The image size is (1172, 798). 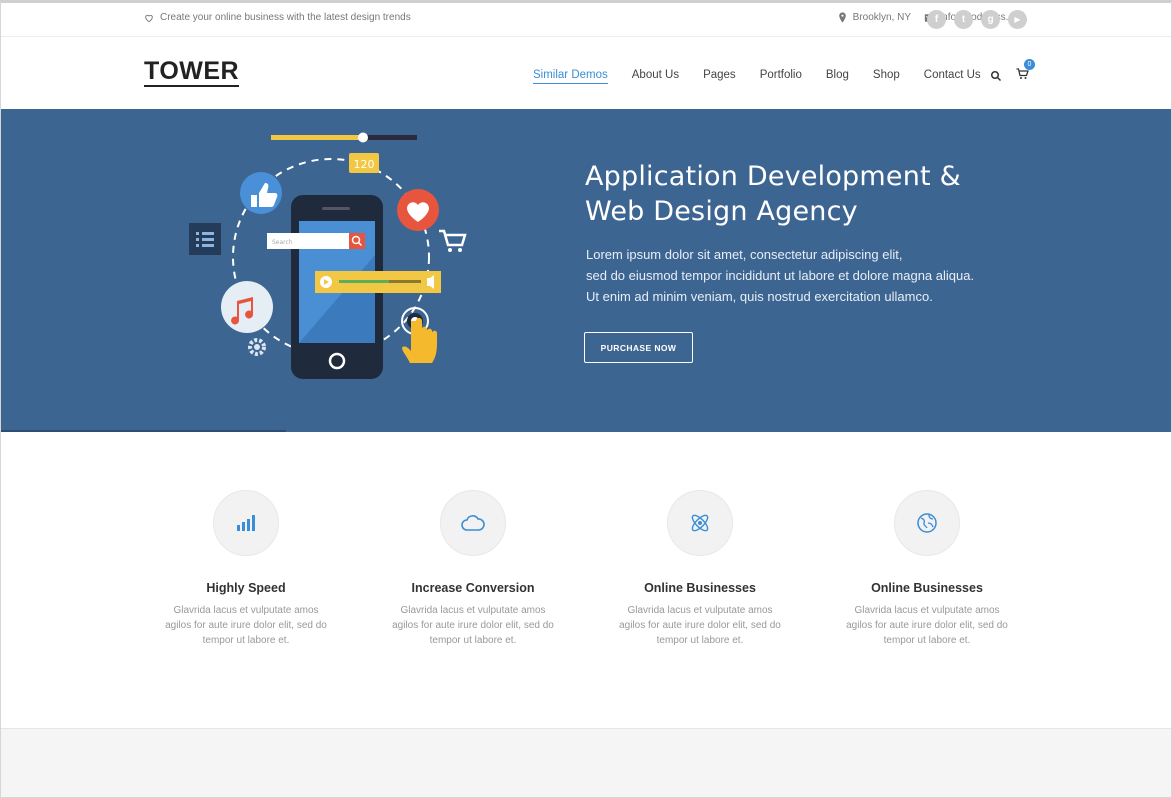 What do you see at coordinates (837, 76) in the screenshot?
I see `nav-blog: Blog` at bounding box center [837, 76].